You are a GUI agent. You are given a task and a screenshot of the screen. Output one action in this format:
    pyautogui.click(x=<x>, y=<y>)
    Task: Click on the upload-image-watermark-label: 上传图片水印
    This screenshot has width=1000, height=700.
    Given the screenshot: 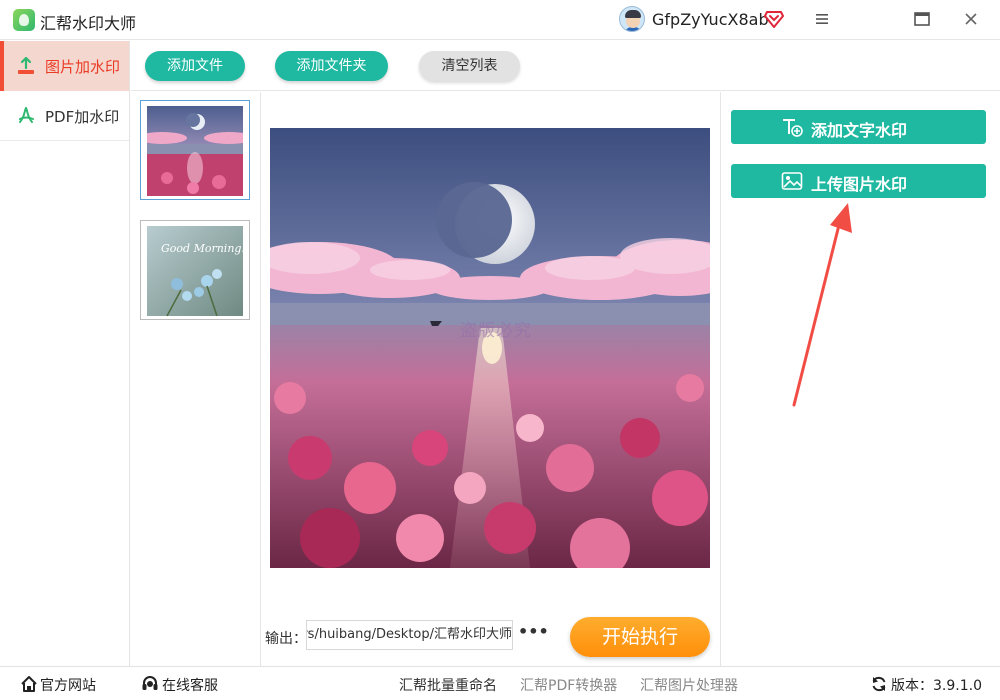 What is the action you would take?
    pyautogui.click(x=859, y=184)
    